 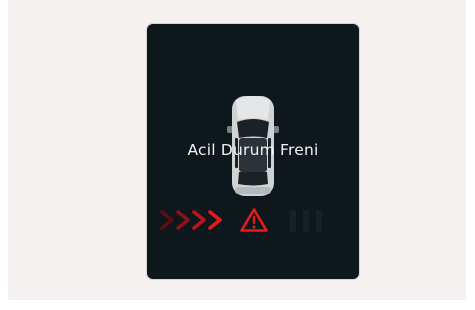 I want to click on emergency-brake-alert-text: Acil Durum Freni, so click(x=253, y=150).